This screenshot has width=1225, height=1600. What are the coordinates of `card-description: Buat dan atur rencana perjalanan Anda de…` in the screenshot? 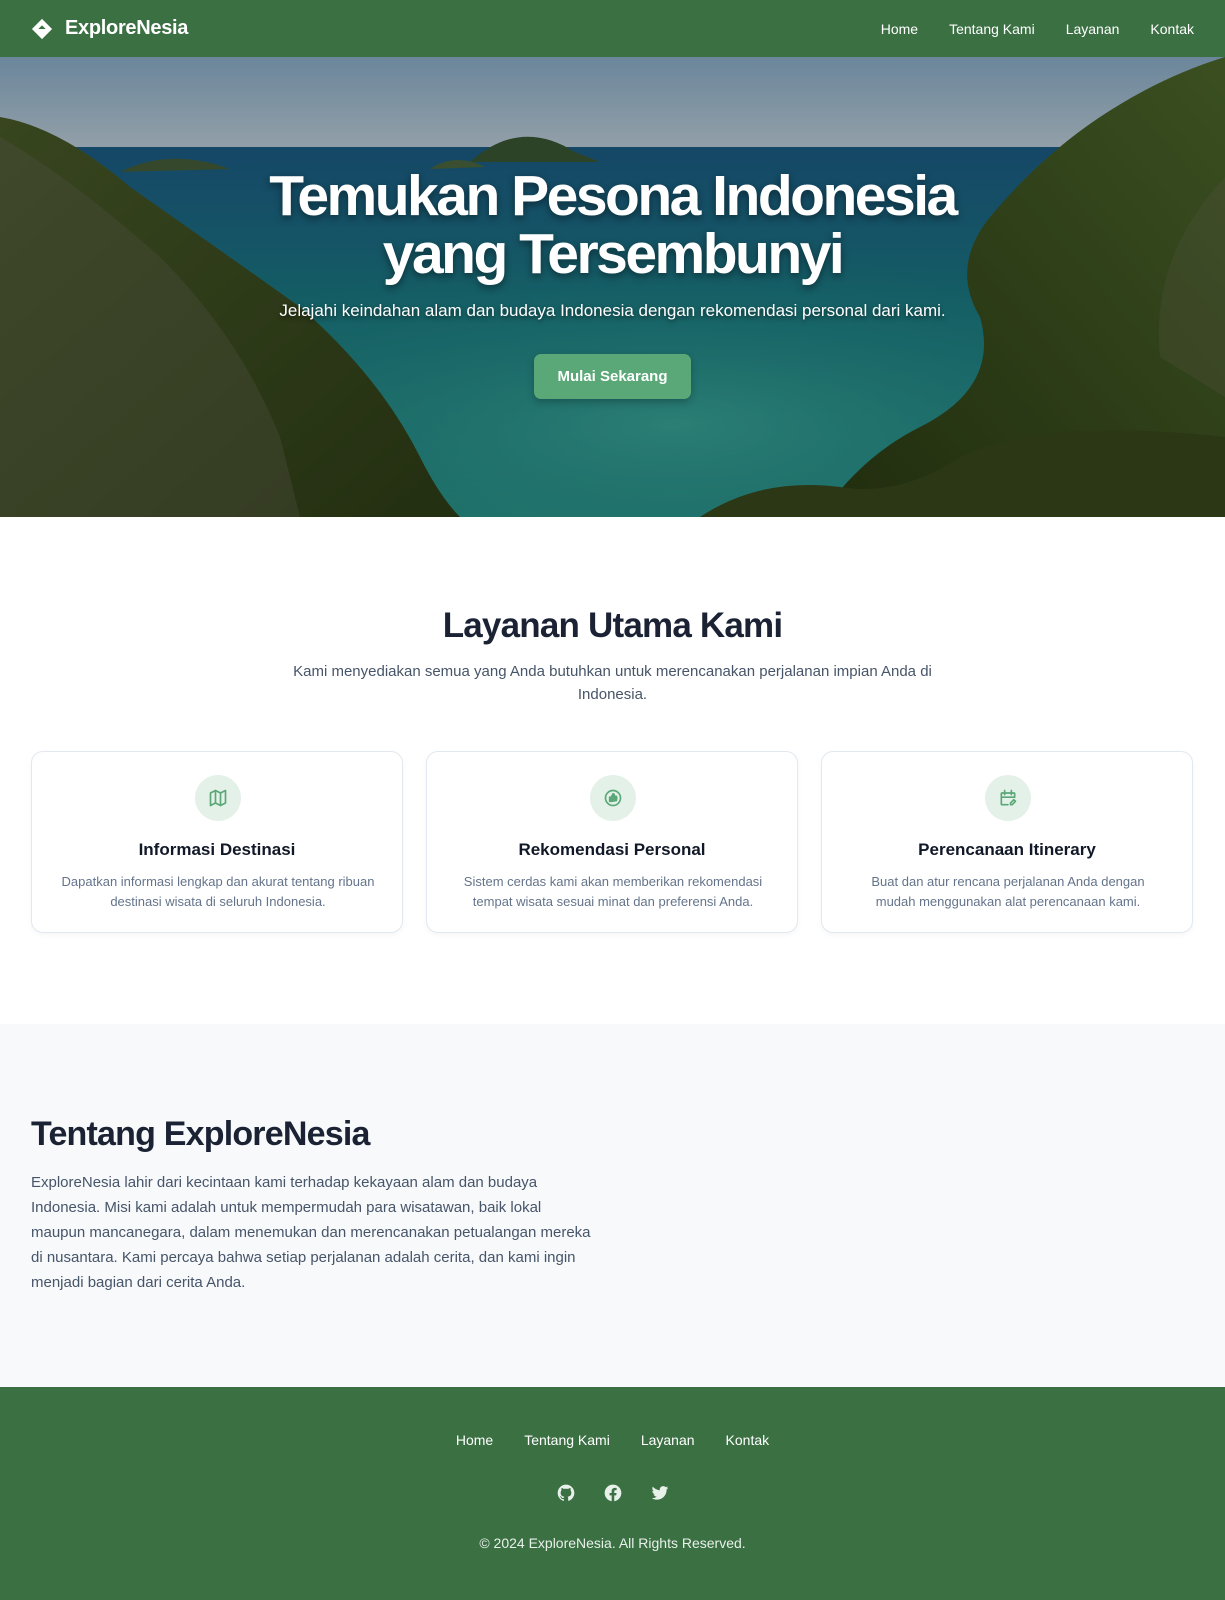 It's located at (1008, 891).